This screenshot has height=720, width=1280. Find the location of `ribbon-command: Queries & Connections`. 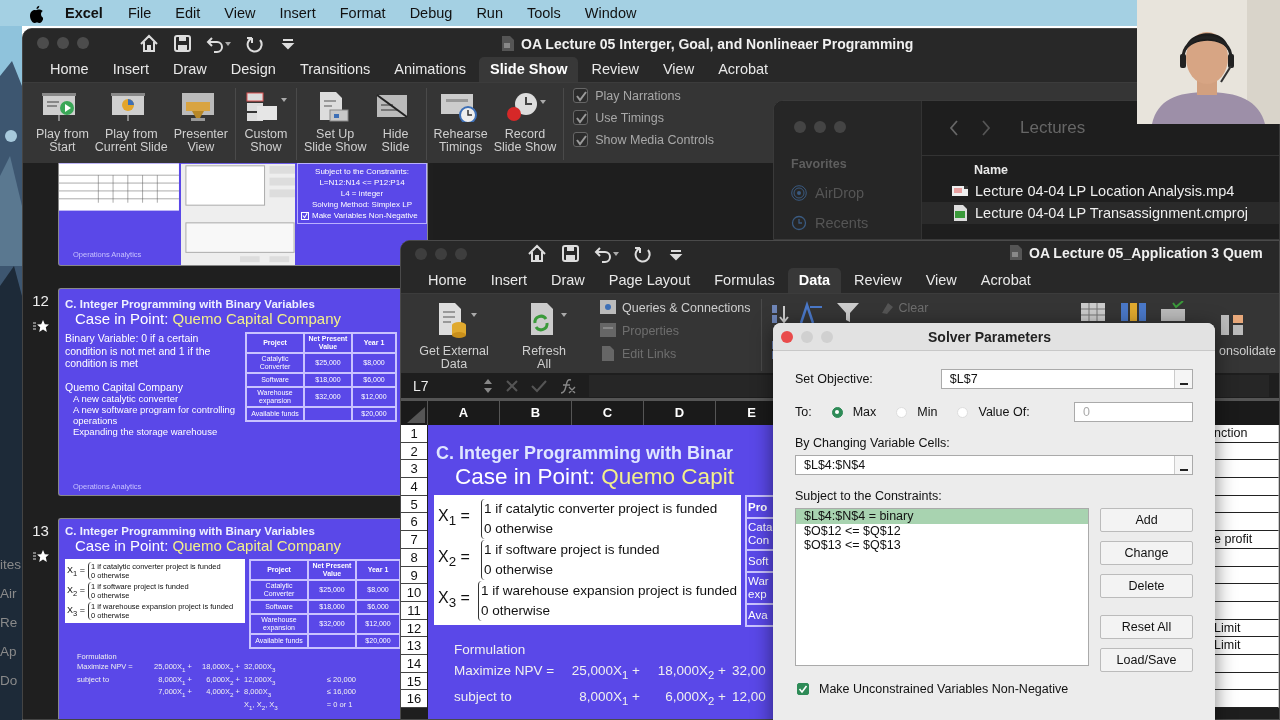

ribbon-command: Queries & Connections is located at coordinates (675, 307).